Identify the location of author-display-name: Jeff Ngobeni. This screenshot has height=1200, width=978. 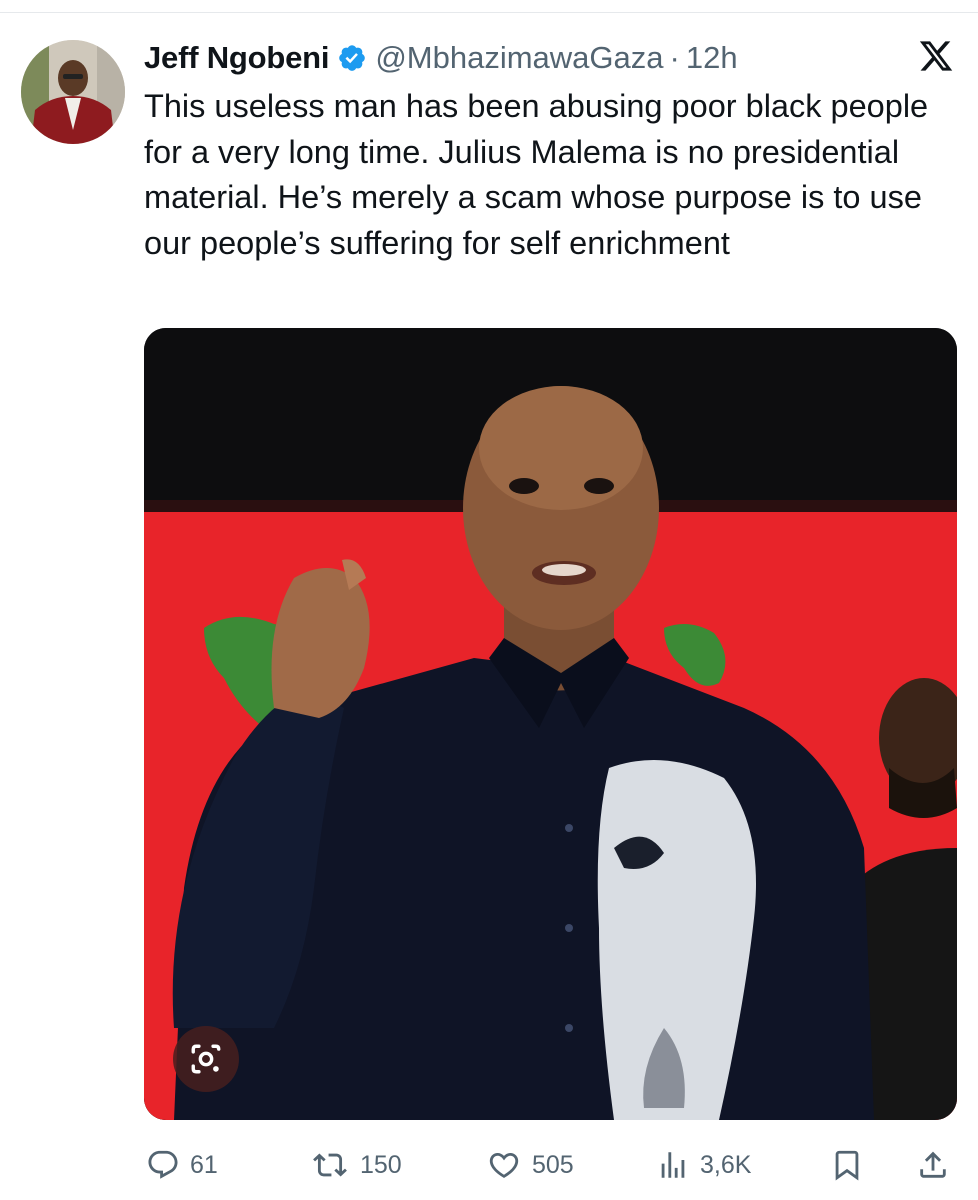
(237, 58).